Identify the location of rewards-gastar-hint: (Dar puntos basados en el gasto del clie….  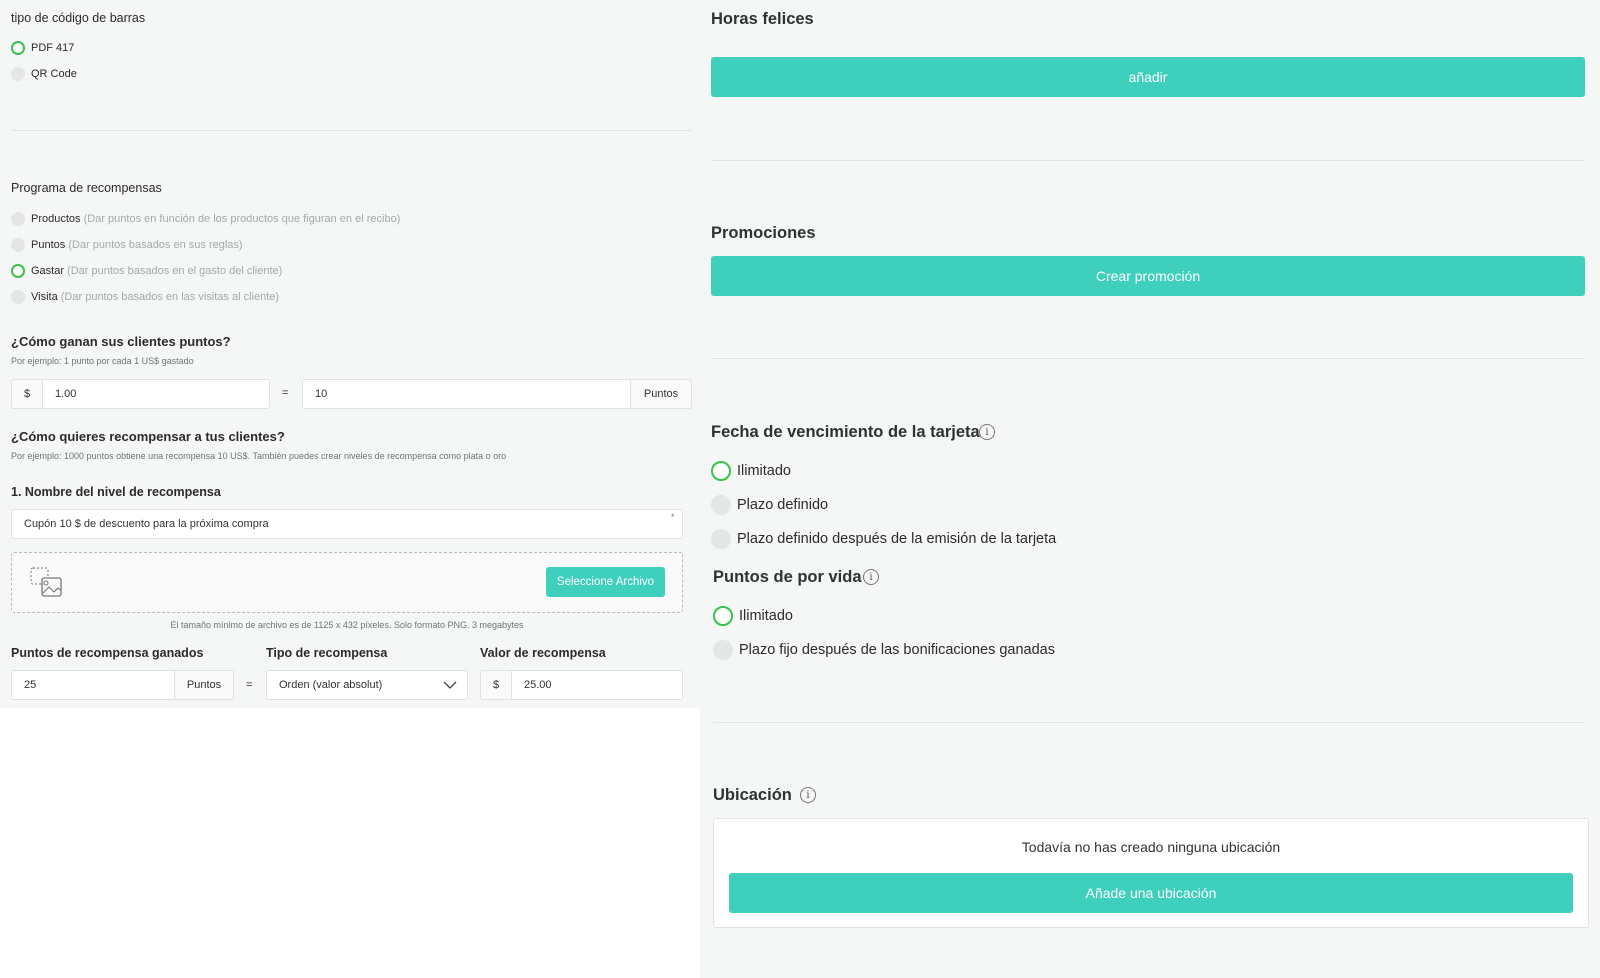
(175, 271).